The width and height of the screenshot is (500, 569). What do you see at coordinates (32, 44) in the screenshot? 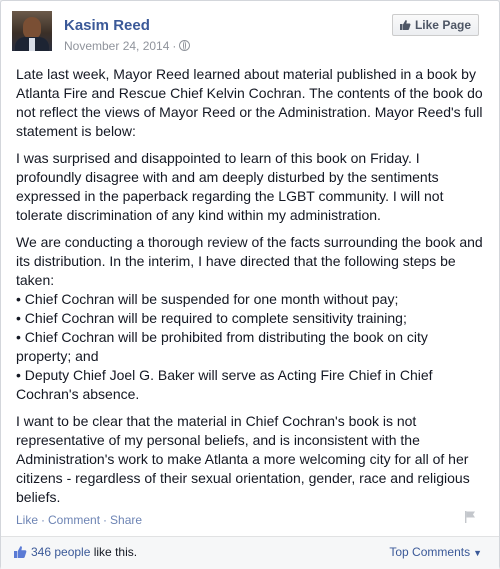
I see `avatar-shirt` at bounding box center [32, 44].